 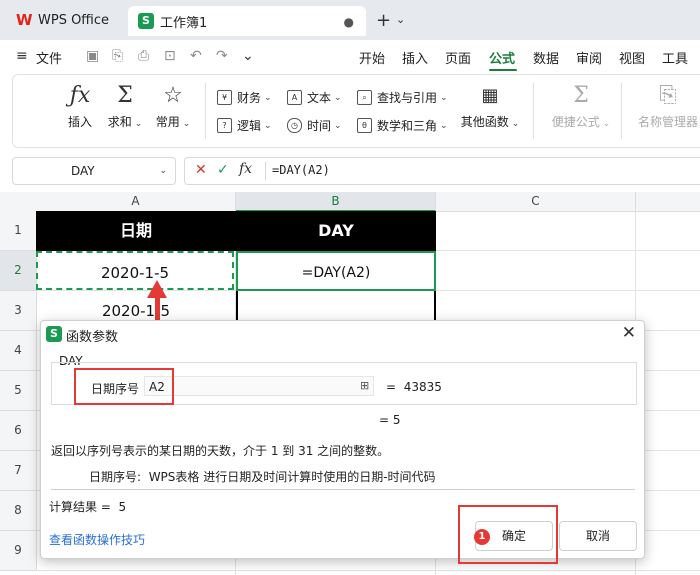 What do you see at coordinates (18, 351) in the screenshot?
I see `row-header-4: 4` at bounding box center [18, 351].